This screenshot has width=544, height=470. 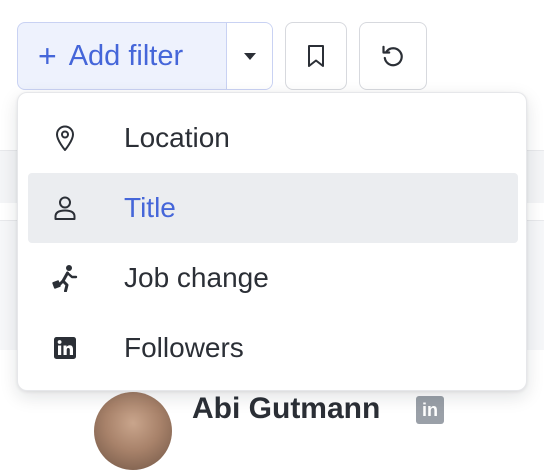 What do you see at coordinates (65, 348) in the screenshot?
I see `linkedin-icon` at bounding box center [65, 348].